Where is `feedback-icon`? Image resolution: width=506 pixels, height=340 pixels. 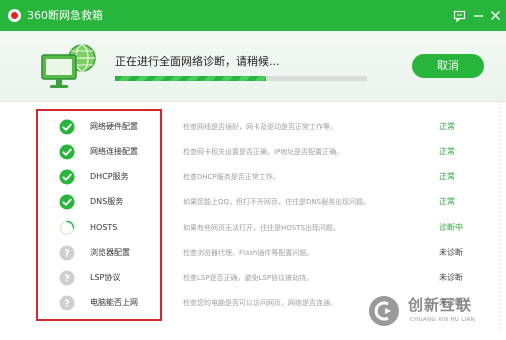 feedback-icon is located at coordinates (459, 15).